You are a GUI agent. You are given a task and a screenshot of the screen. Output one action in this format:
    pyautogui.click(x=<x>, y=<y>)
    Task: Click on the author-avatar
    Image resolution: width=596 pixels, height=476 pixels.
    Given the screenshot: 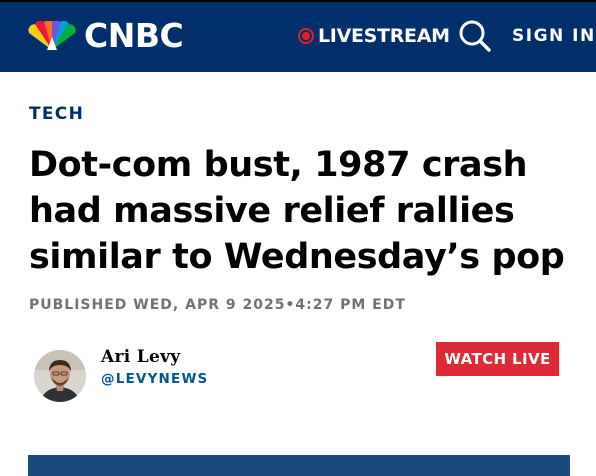 What is the action you would take?
    pyautogui.click(x=60, y=376)
    